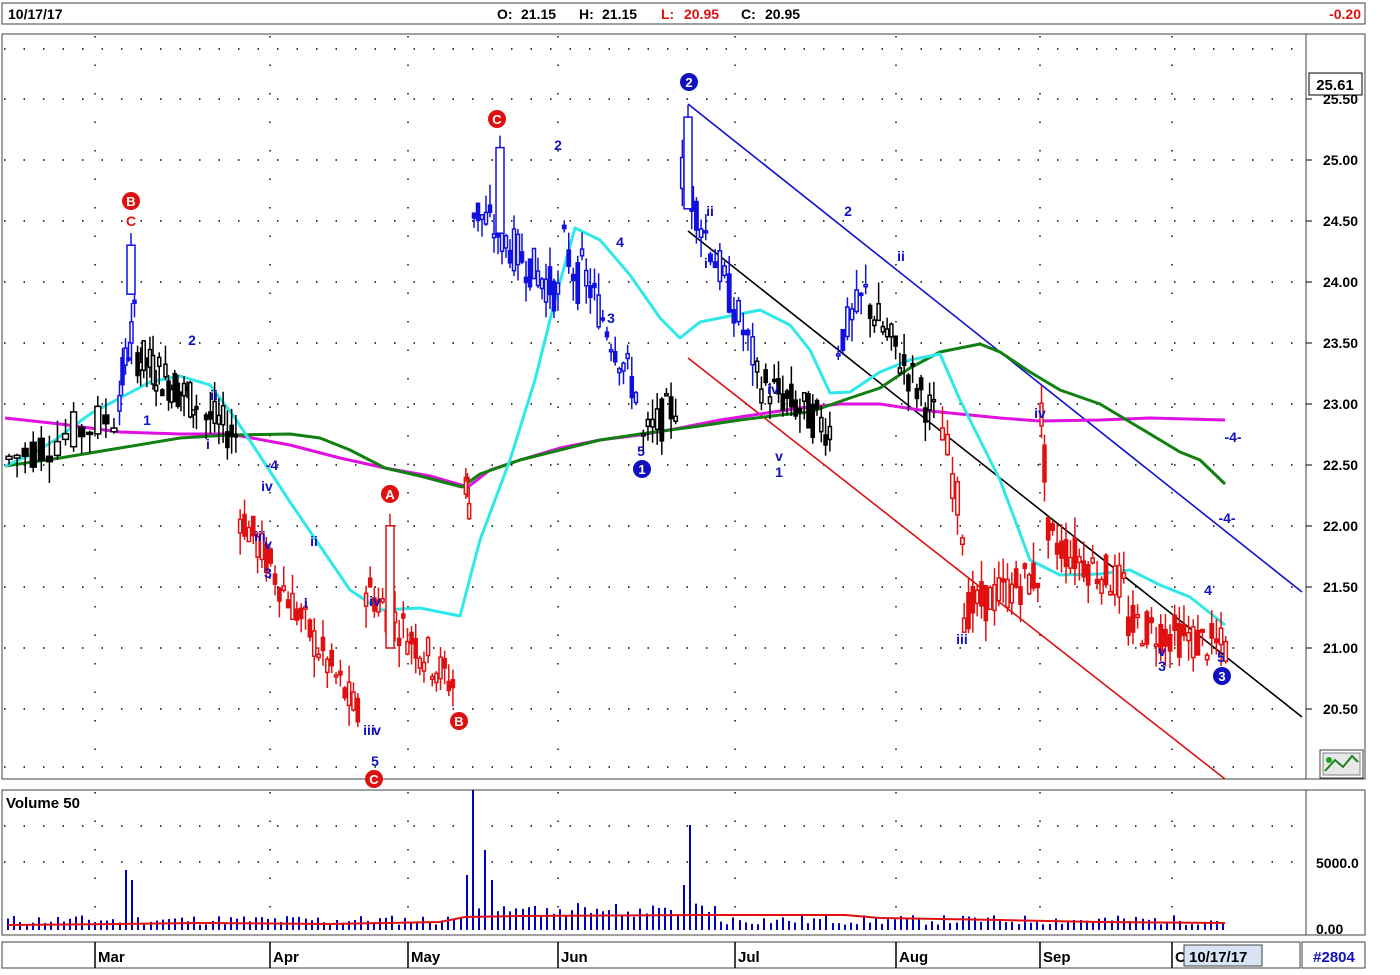  I want to click on header-low: 20.95, so click(701, 14).